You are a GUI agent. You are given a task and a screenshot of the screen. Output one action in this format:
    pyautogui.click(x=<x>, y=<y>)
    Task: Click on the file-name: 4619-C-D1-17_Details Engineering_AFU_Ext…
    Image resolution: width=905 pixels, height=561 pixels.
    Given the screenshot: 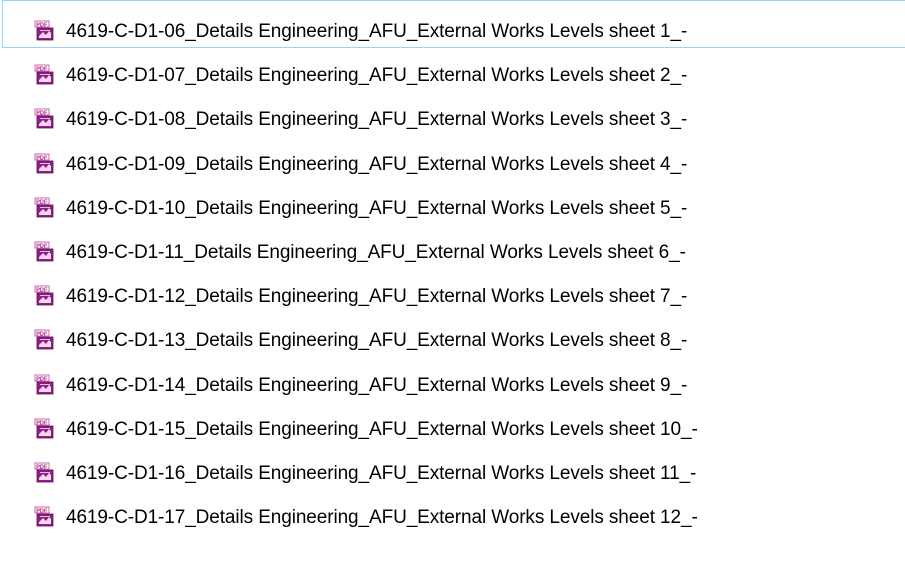 What is the action you would take?
    pyautogui.click(x=382, y=518)
    